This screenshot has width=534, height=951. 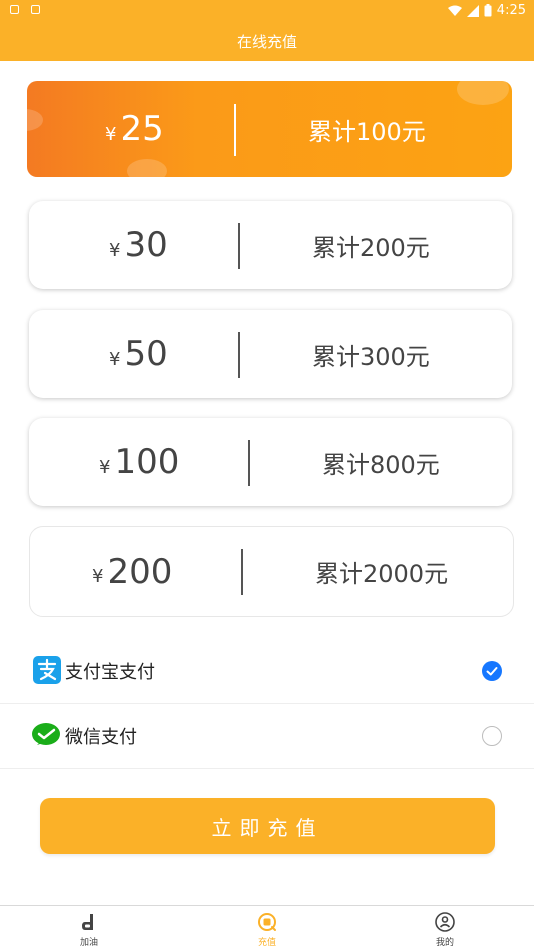 I want to click on cumulative-label: 累计2000元, so click(x=382, y=574).